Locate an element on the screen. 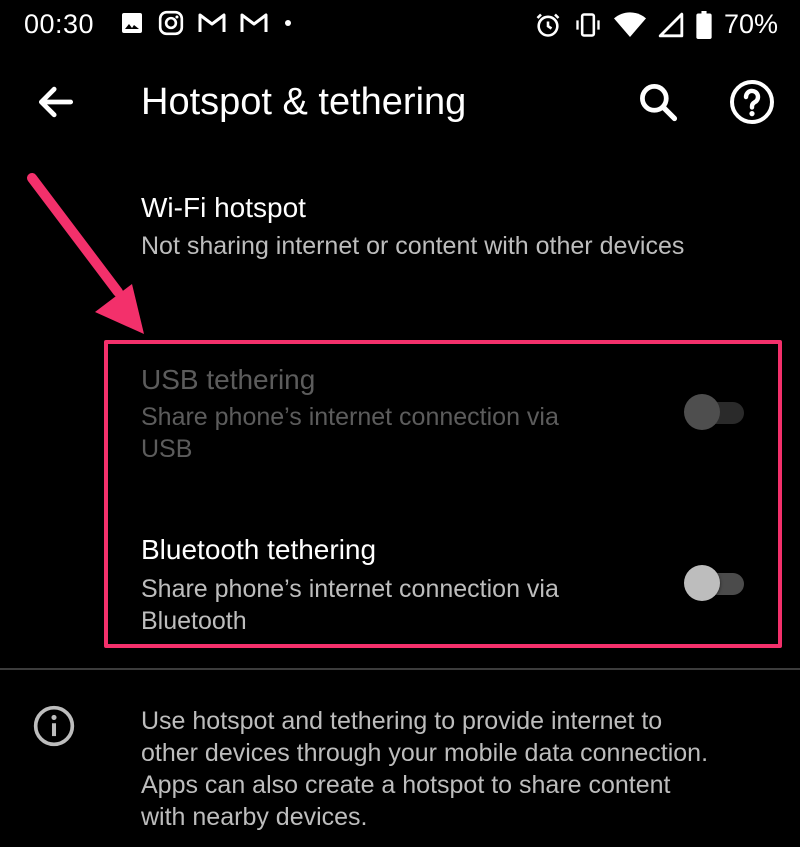 This screenshot has height=847, width=800. app-bar: Hotspot & tethering is located at coordinates (400, 102).